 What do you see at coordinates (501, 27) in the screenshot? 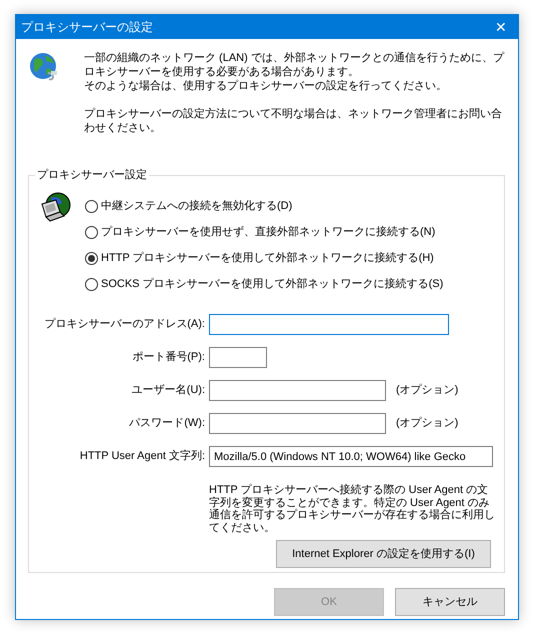
I see `close-button: ✕` at bounding box center [501, 27].